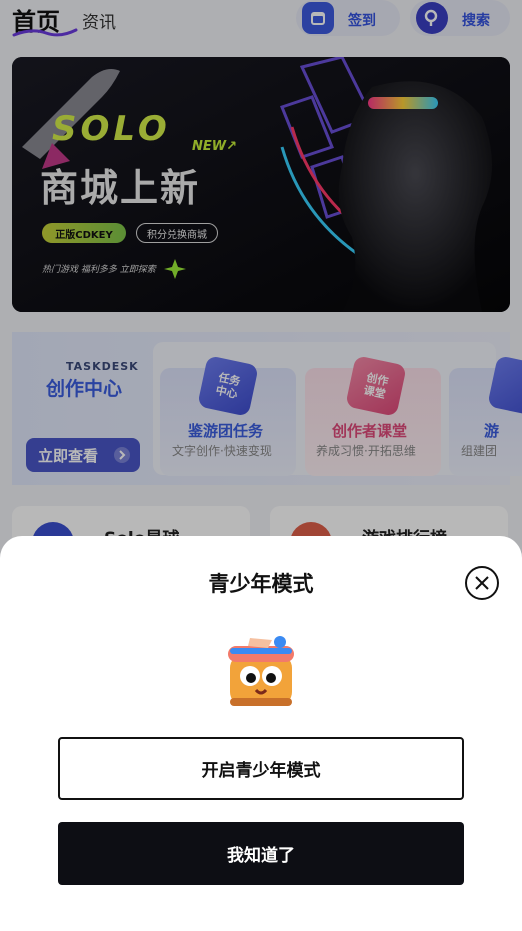 Image resolution: width=522 pixels, height=931 pixels. I want to click on teen-mascot-icon, so click(261, 671).